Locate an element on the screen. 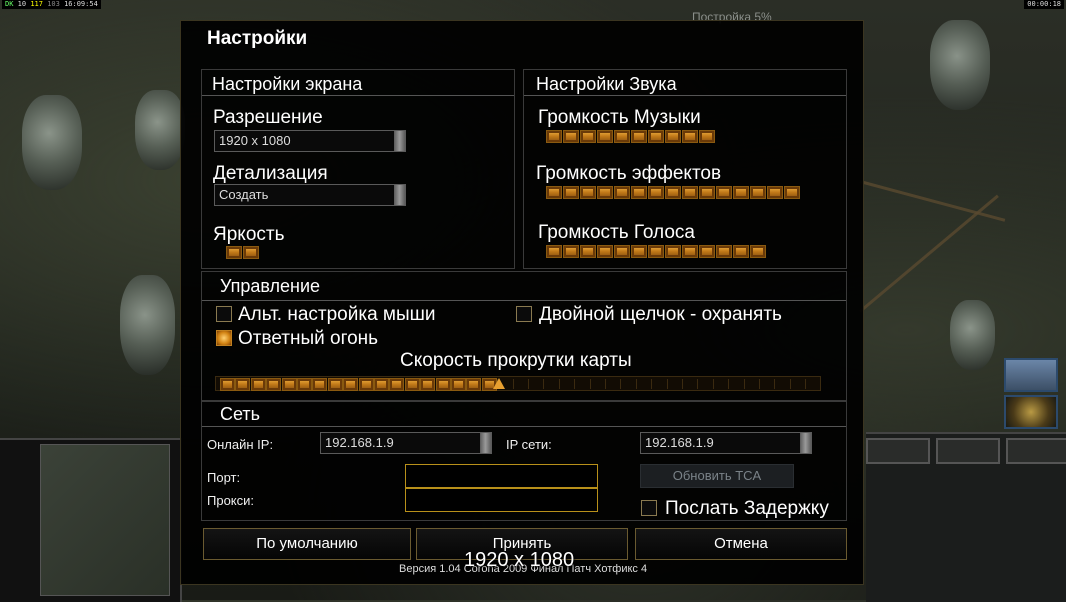 This screenshot has width=1066, height=602. dialog-title: Настройки is located at coordinates (257, 38).